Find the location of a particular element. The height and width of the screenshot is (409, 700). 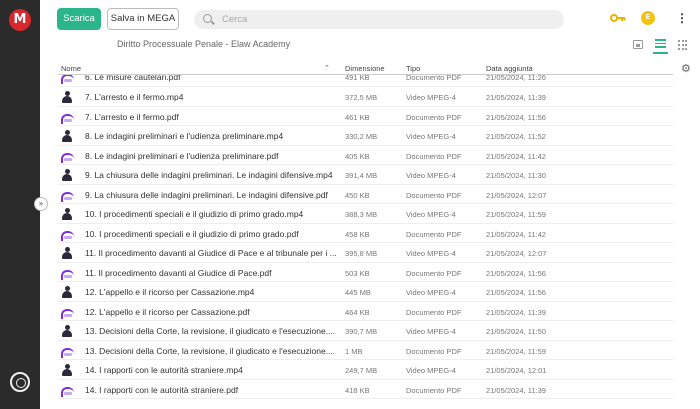

more-options-icon: ⋮ is located at coordinates (682, 19).